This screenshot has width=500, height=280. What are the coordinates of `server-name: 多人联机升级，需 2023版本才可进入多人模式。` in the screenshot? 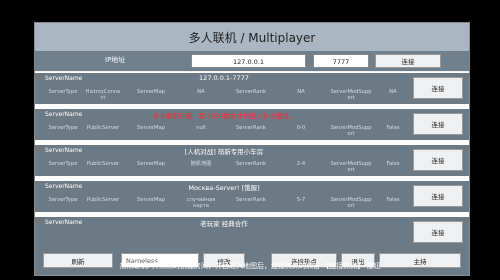 It's located at (224, 116).